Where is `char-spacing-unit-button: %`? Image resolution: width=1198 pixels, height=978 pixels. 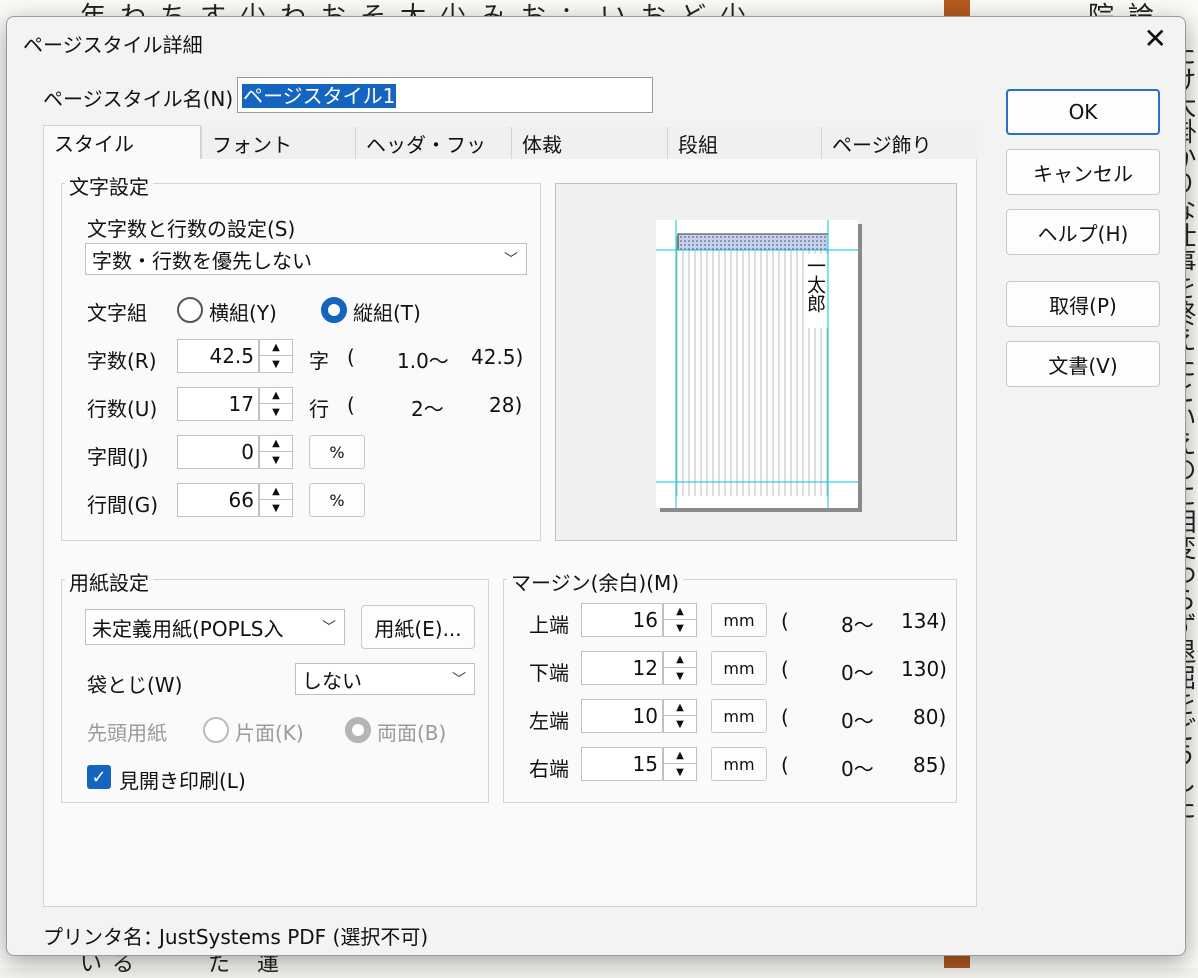
char-spacing-unit-button: % is located at coordinates (337, 452).